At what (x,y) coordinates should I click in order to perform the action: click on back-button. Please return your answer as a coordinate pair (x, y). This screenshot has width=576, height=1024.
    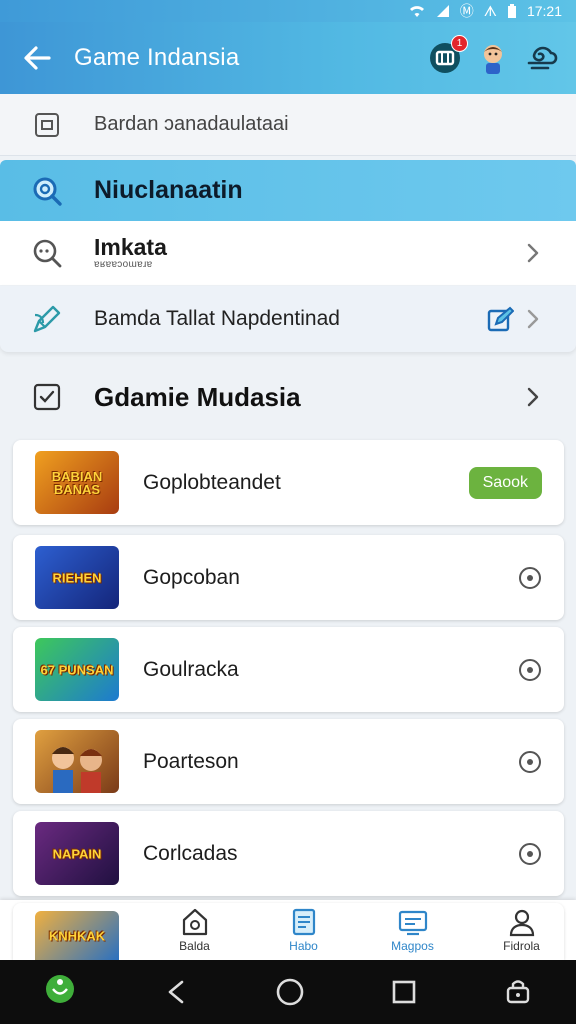
    Looking at the image, I should click on (37, 58).